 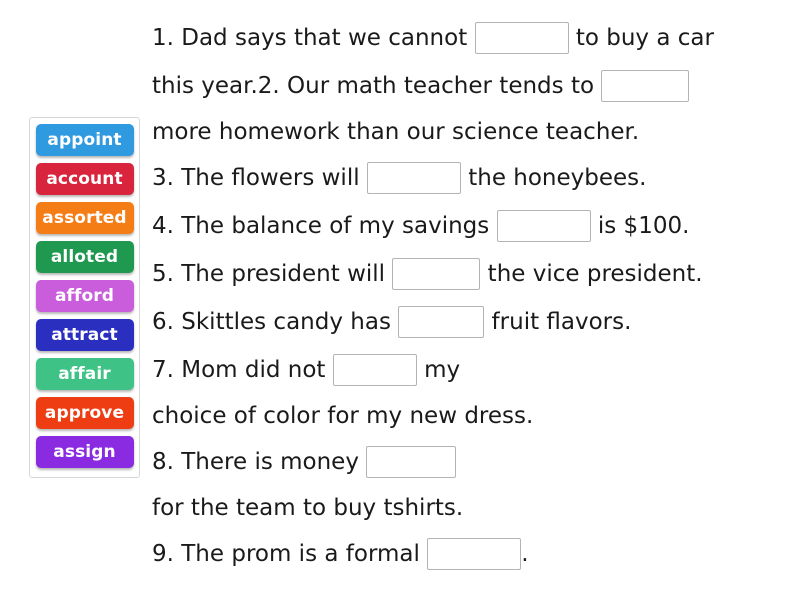 I want to click on exercise-line: 9. The prom is a formal ., so click(x=470, y=554).